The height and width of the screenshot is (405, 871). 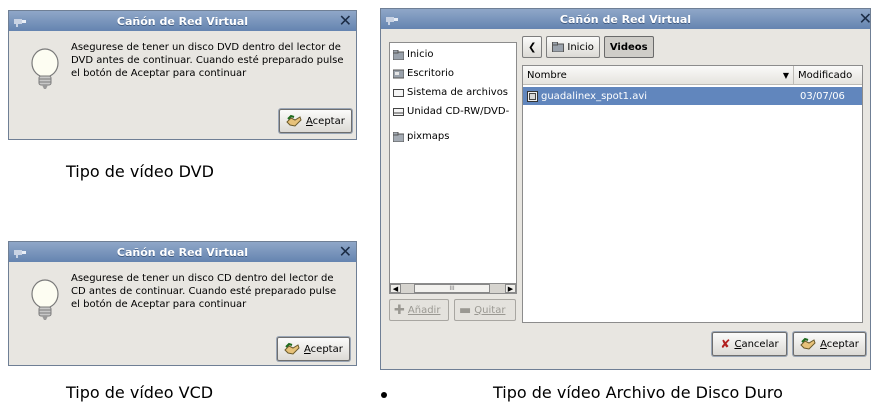 I want to click on path-button-inicio: Inicio, so click(x=573, y=47).